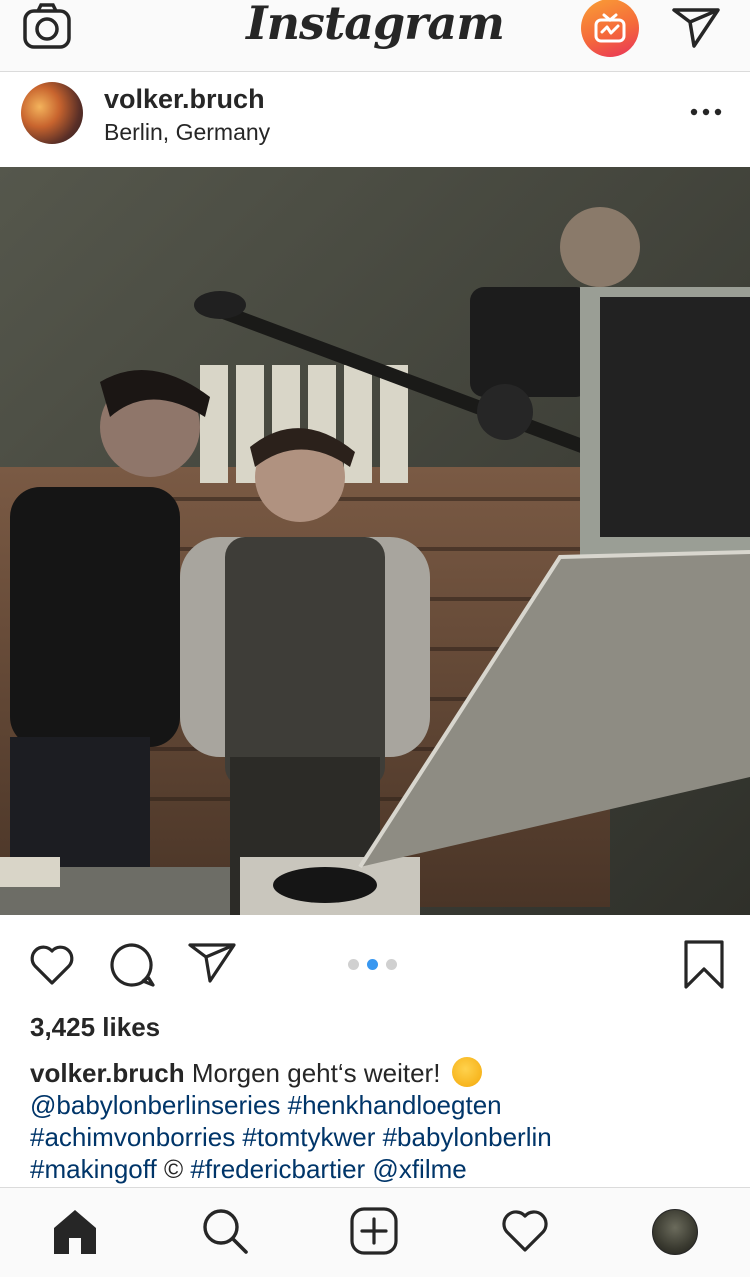  What do you see at coordinates (525, 1230) in the screenshot?
I see `activity-icon` at bounding box center [525, 1230].